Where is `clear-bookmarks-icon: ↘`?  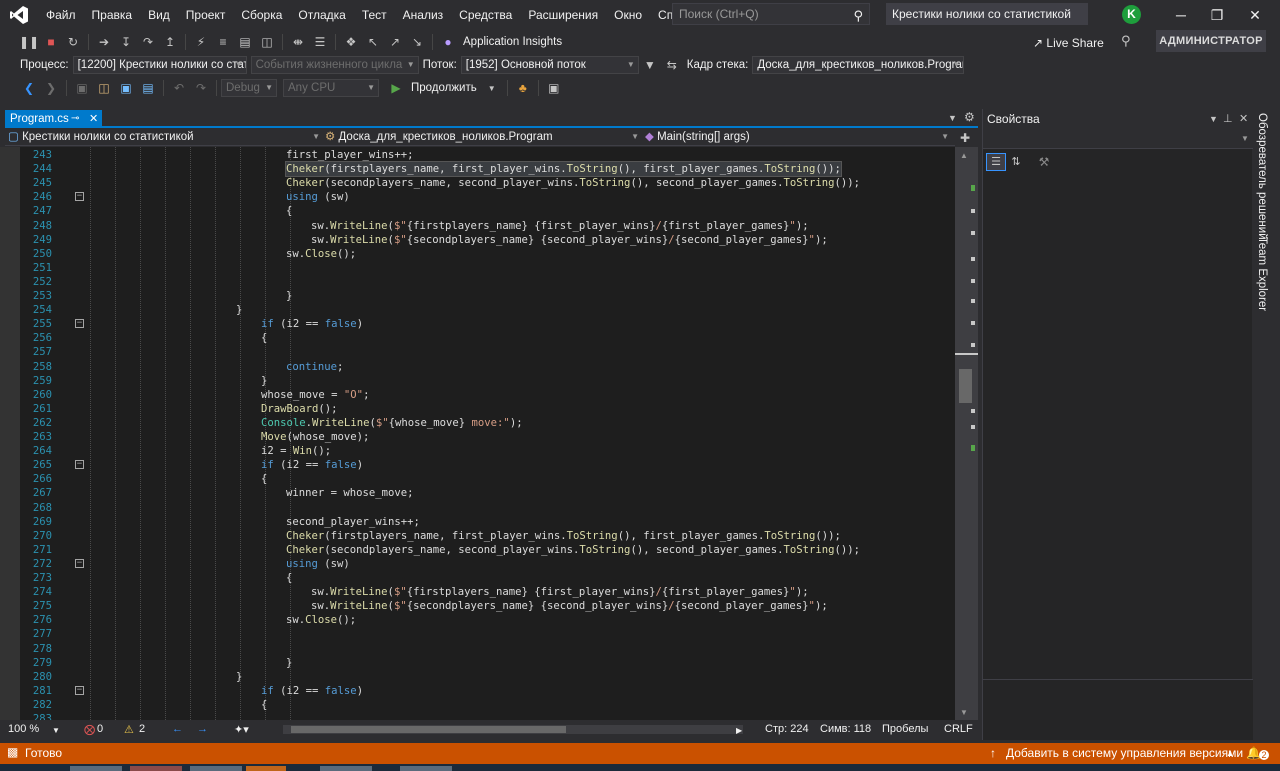
clear-bookmarks-icon: ↘ is located at coordinates (417, 42).